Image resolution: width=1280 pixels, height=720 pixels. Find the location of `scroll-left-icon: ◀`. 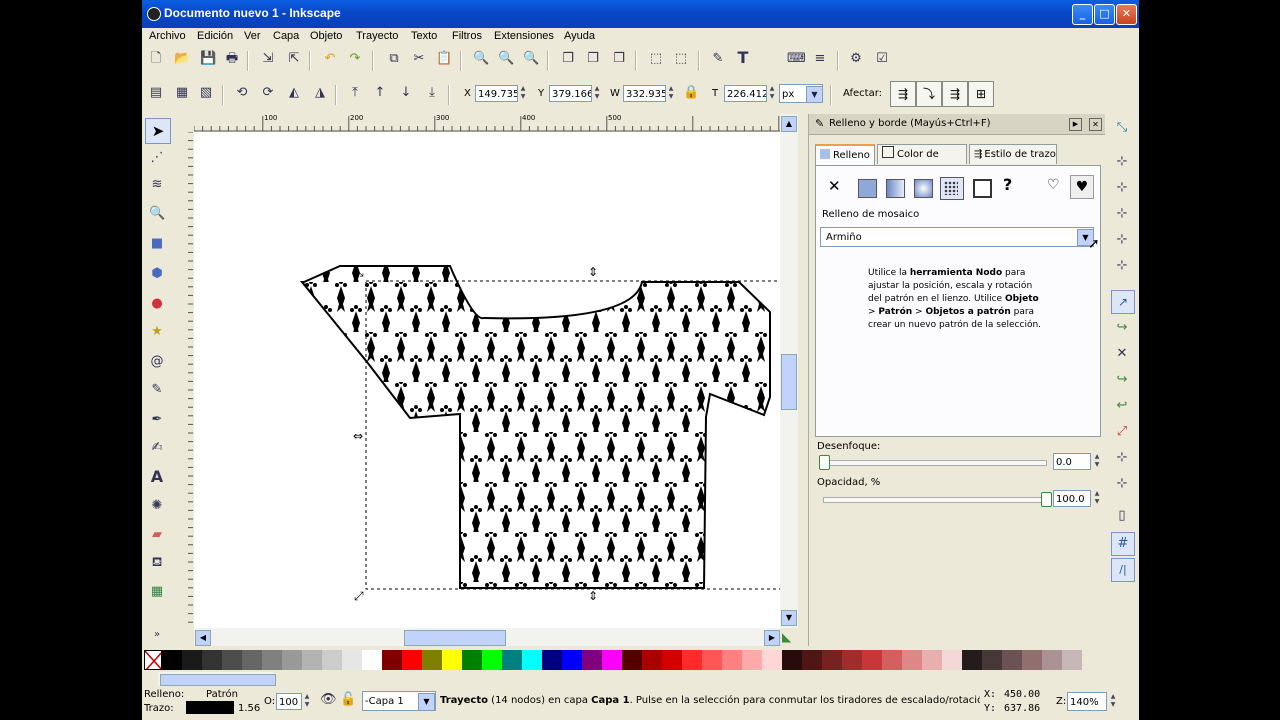

scroll-left-icon: ◀ is located at coordinates (203, 638).